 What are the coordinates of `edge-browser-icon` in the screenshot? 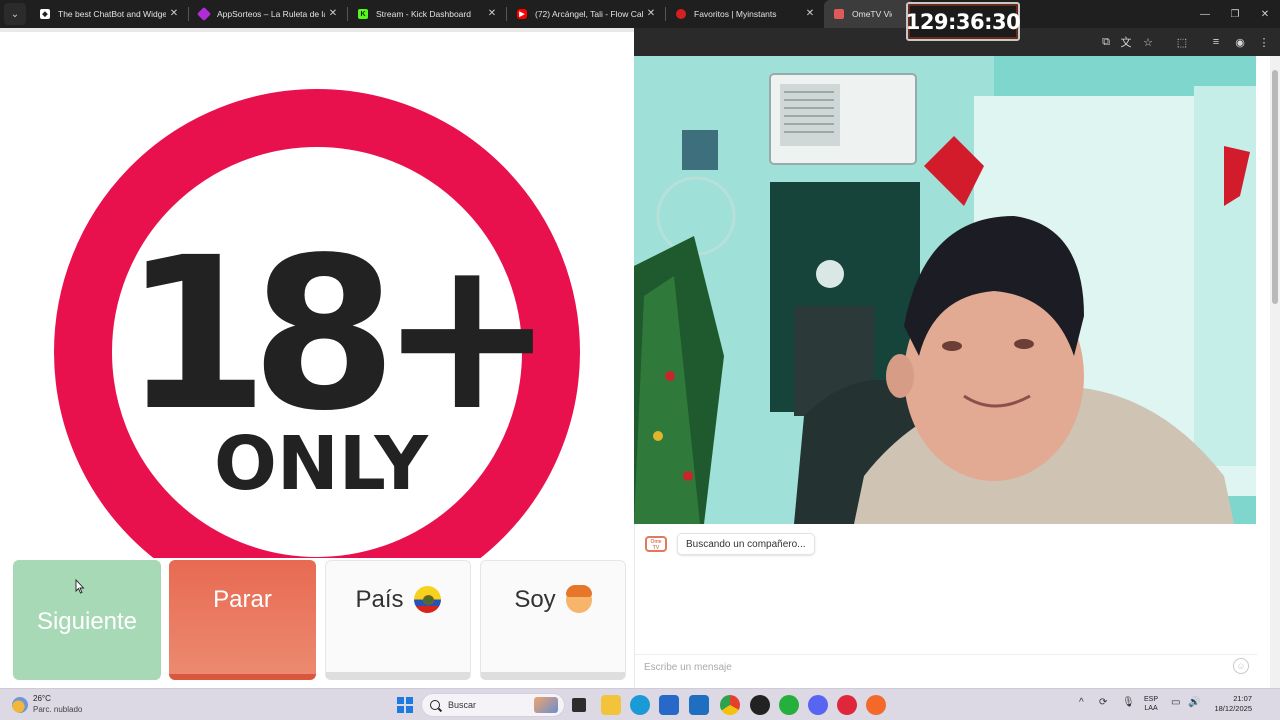 It's located at (640, 705).